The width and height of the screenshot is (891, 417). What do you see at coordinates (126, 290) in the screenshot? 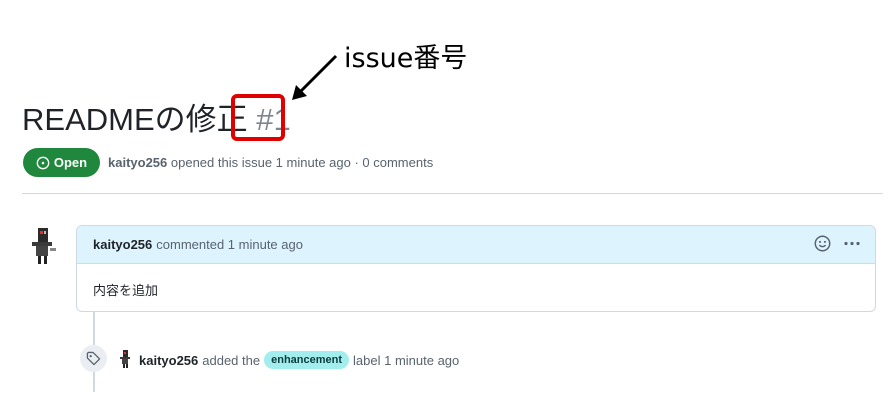
I see `comment-body: 内容を追加` at bounding box center [126, 290].